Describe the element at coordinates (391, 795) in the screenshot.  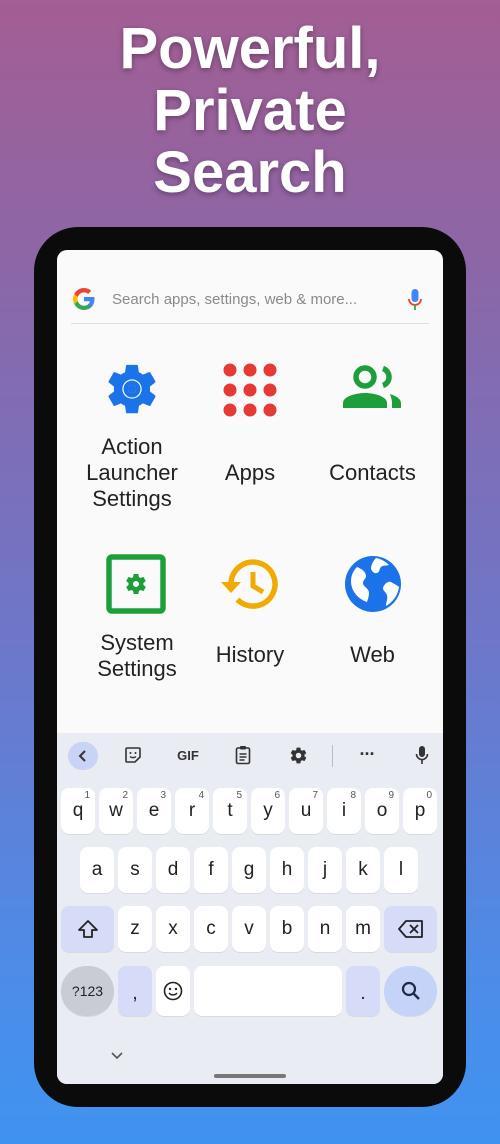
I see `key-number-hint: 9` at that location.